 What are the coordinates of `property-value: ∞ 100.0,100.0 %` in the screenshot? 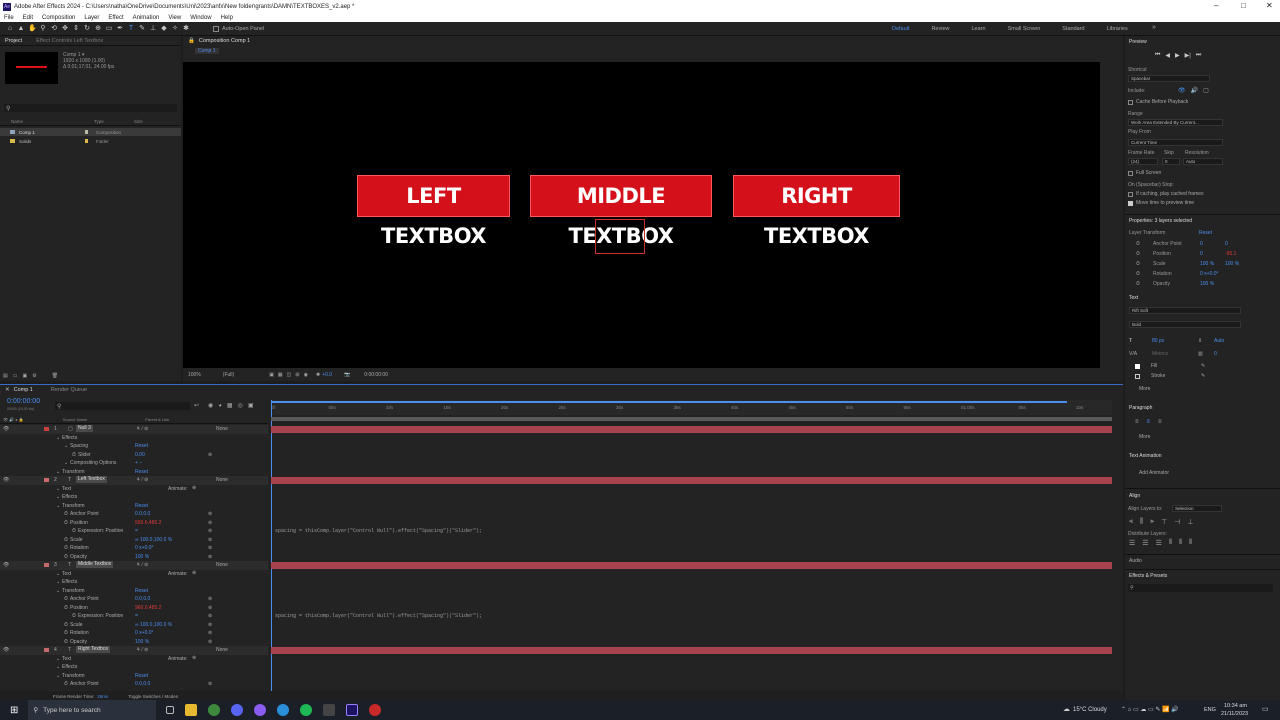 It's located at (153, 540).